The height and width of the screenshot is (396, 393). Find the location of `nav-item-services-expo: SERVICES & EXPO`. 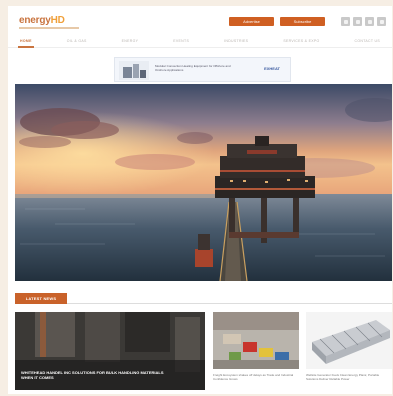

nav-item-services-expo: SERVICES & EXPO is located at coordinates (301, 40).